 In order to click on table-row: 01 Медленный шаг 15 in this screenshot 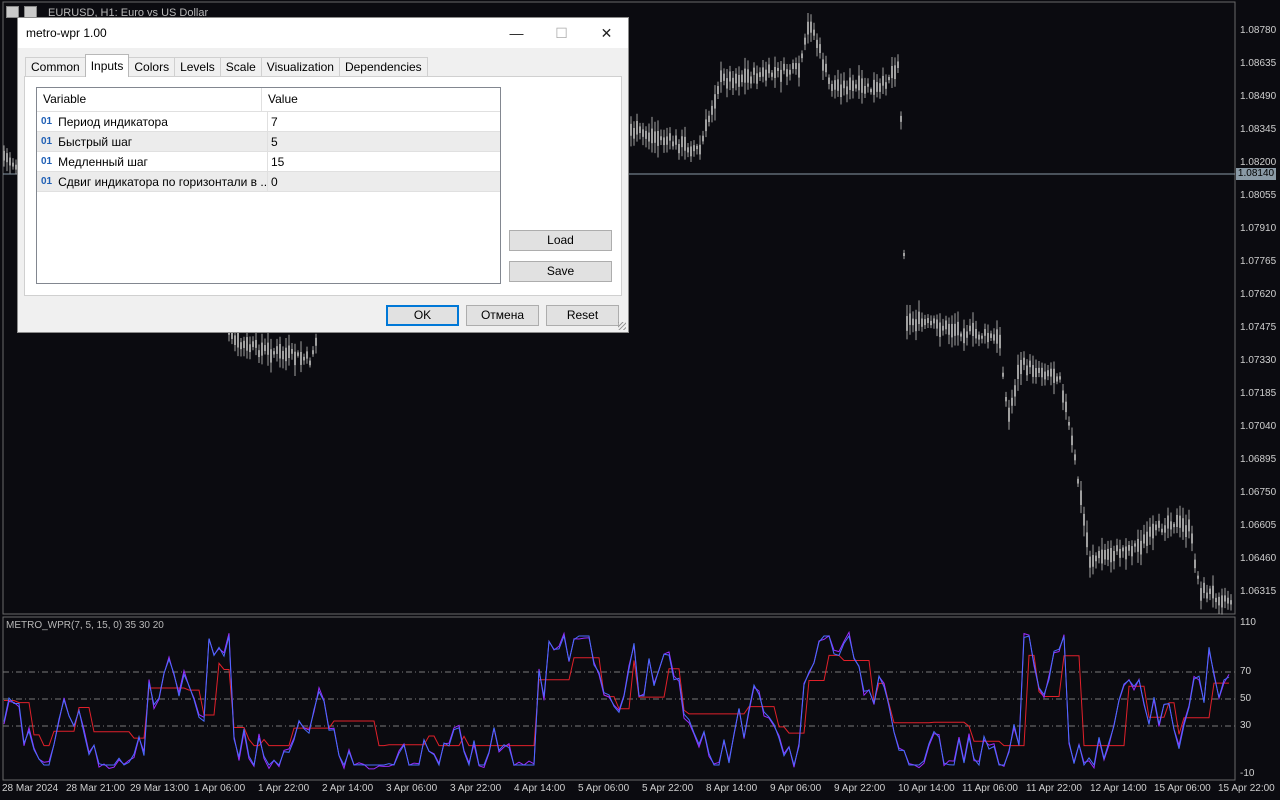, I will do `click(268, 162)`.